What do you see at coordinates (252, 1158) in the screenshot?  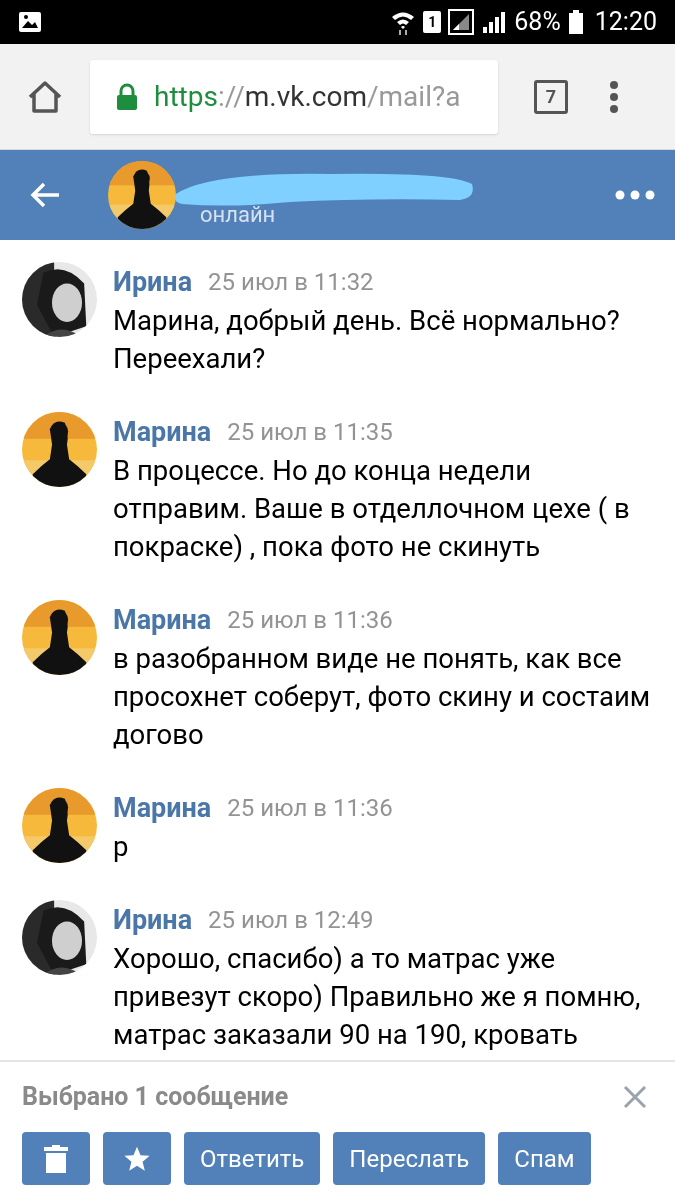 I see `action-button: Ответить` at bounding box center [252, 1158].